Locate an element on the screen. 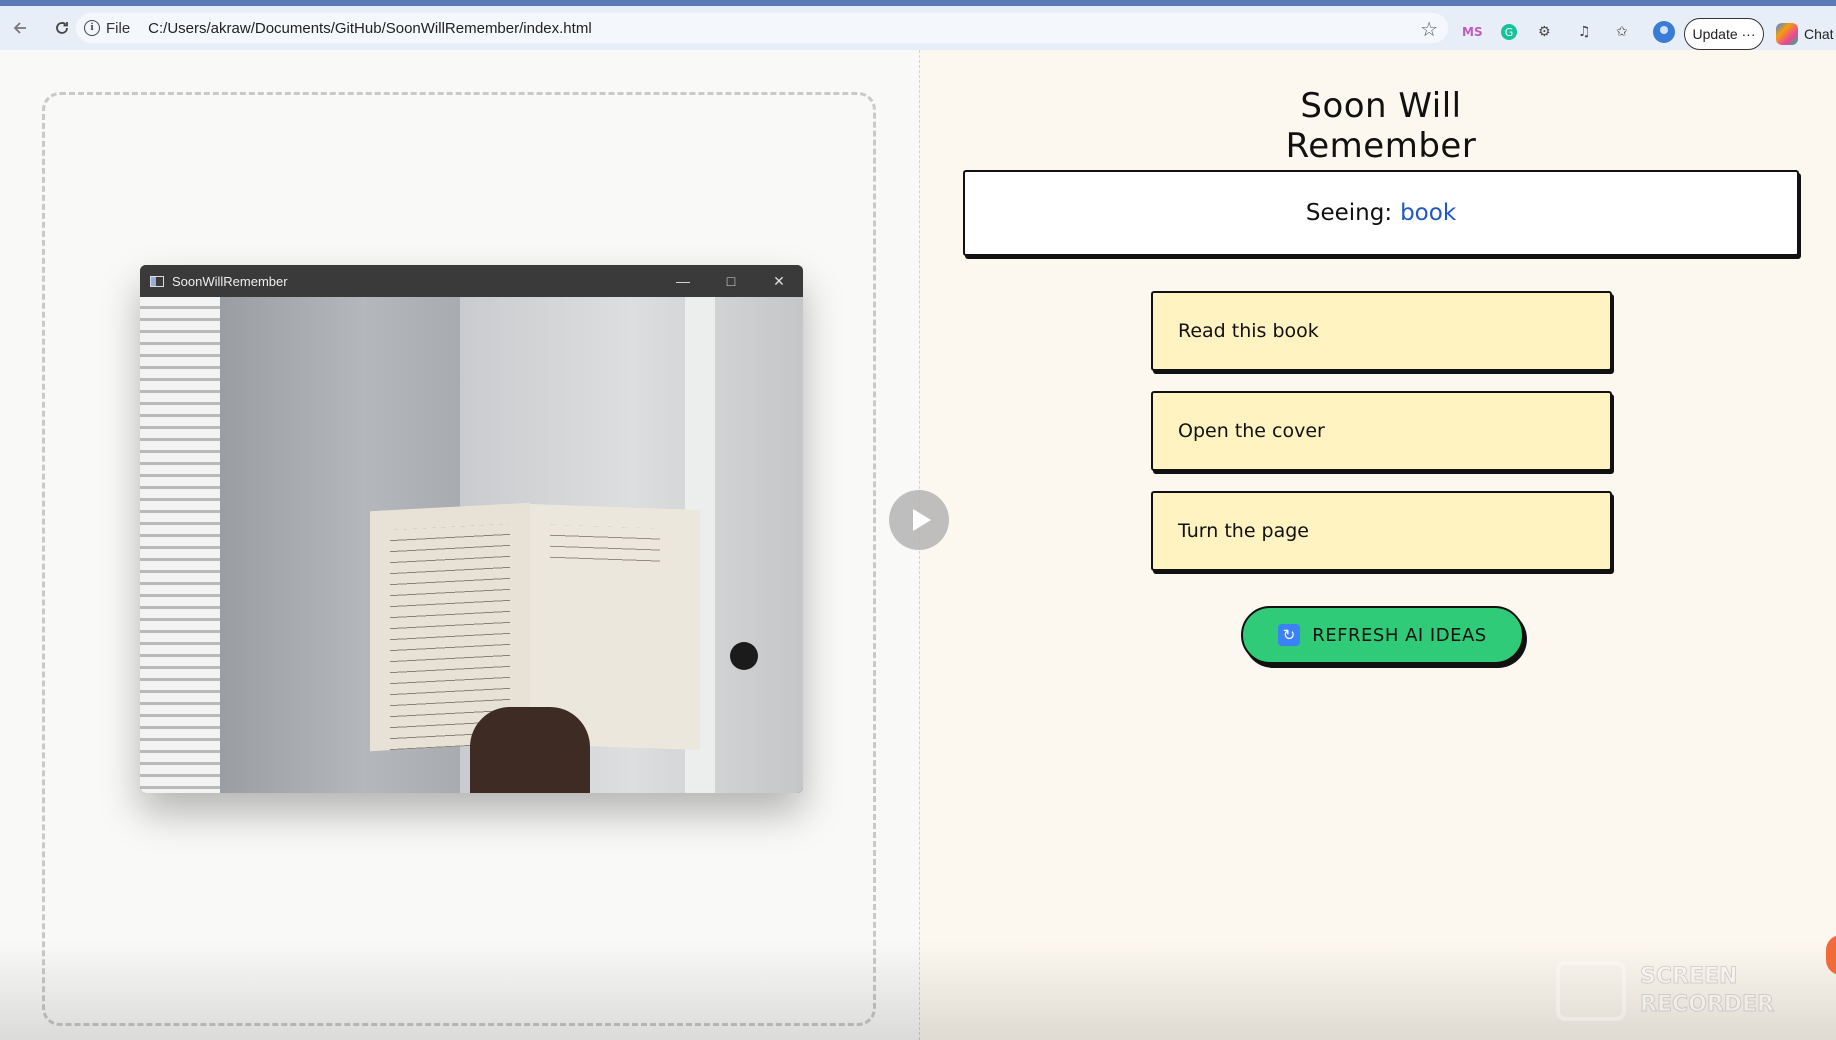 Image resolution: width=1836 pixels, height=1040 pixels. update-button: Update ··· is located at coordinates (1724, 34).